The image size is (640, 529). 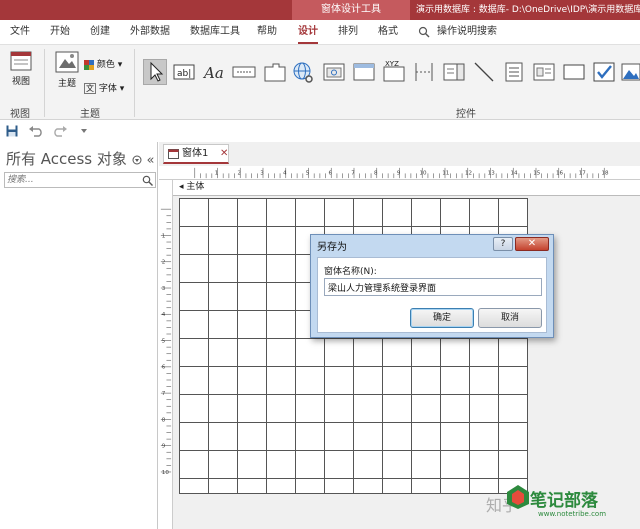 I want to click on dialog-help-button: ?, so click(x=503, y=244).